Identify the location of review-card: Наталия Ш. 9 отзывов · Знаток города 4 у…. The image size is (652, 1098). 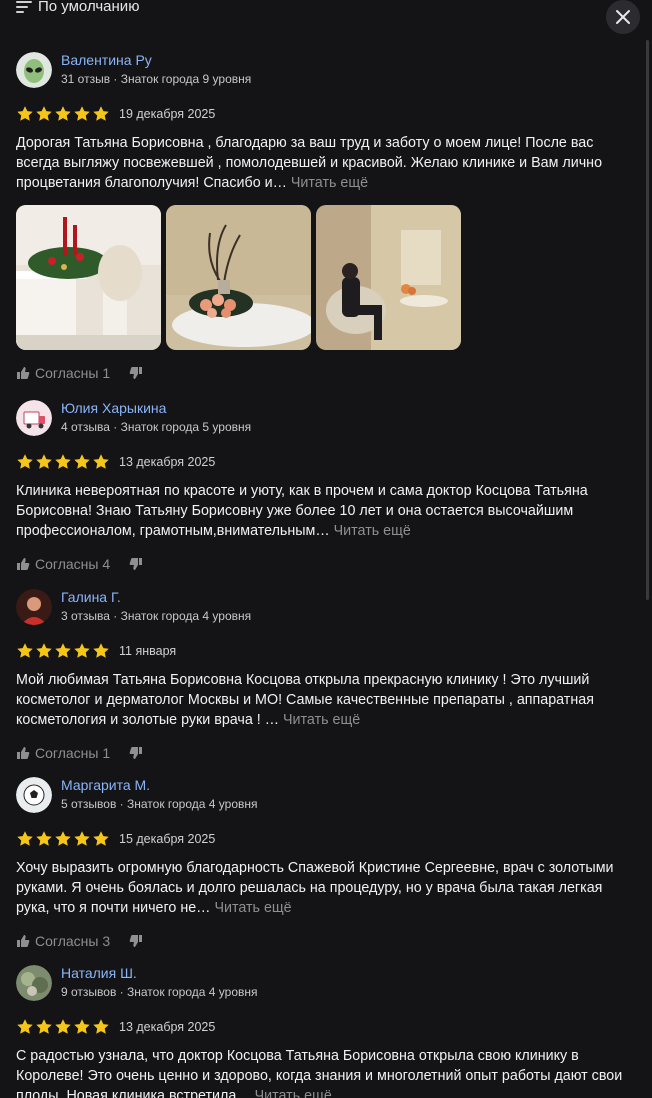
(326, 1031).